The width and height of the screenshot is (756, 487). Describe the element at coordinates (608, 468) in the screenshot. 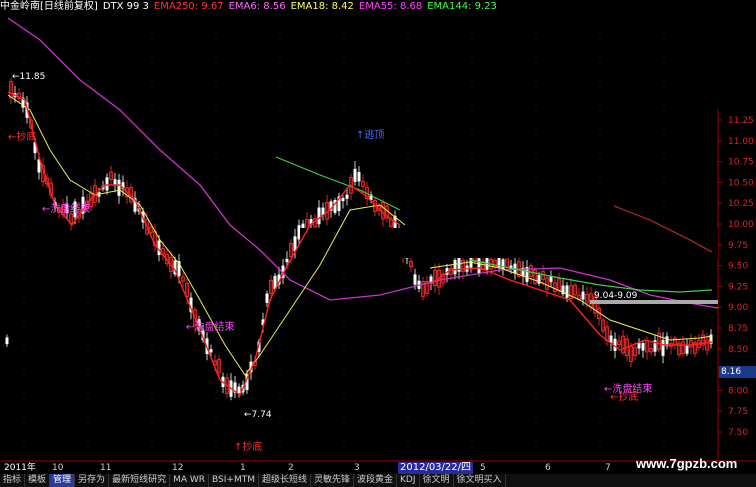

I see `date-label: 7` at that location.